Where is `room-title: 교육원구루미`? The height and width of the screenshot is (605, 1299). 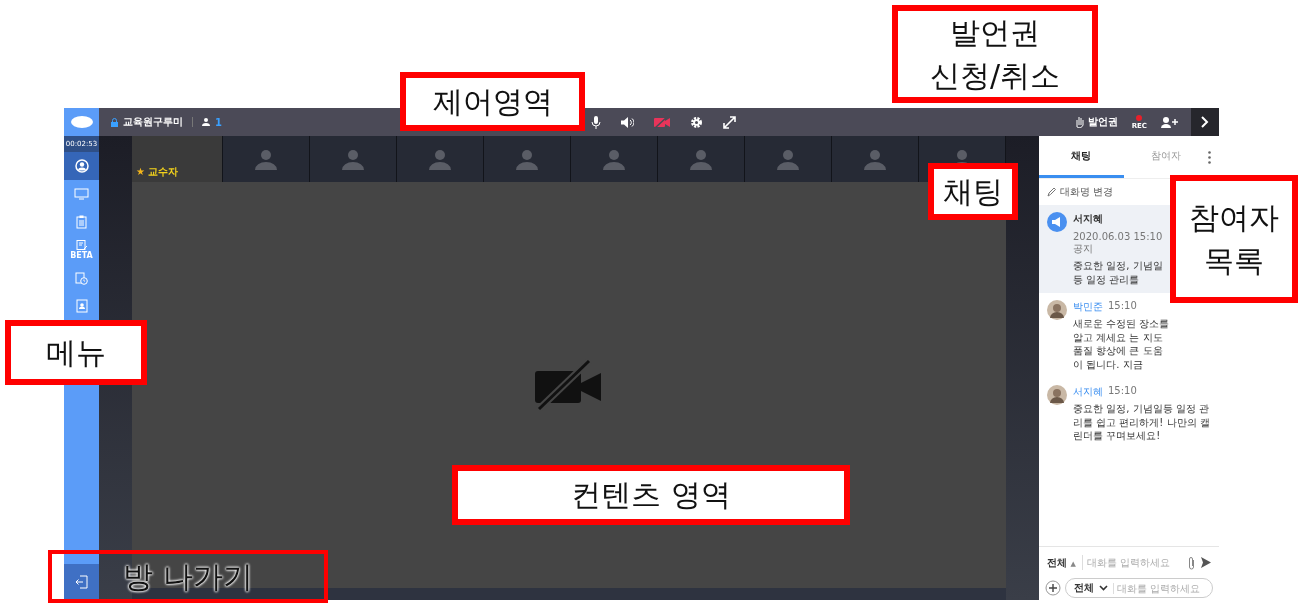
room-title: 교육원구루미 is located at coordinates (153, 122).